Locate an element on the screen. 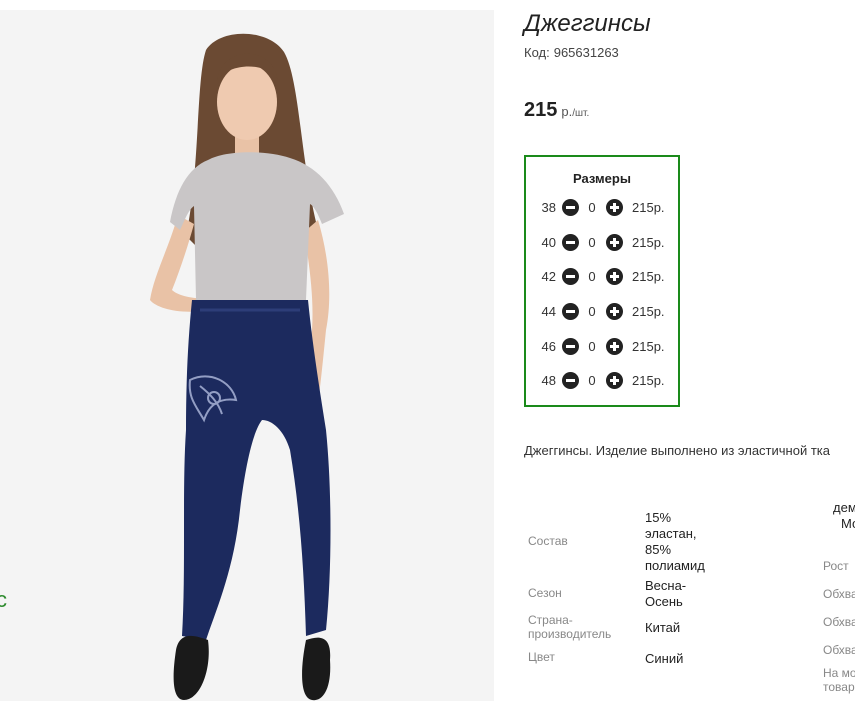 The width and height of the screenshot is (855, 701). attr-label-composition: Состав is located at coordinates (548, 541).